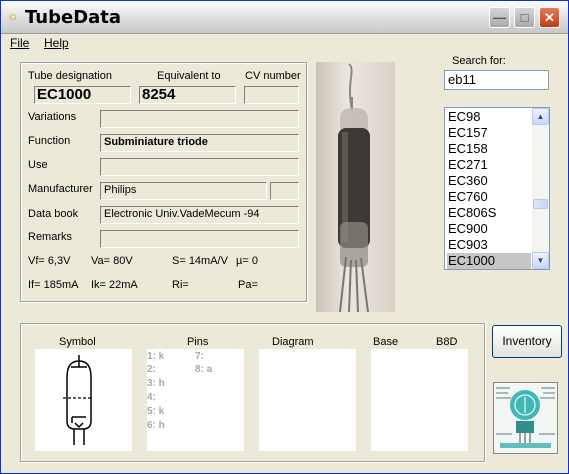 The width and height of the screenshot is (569, 474). What do you see at coordinates (60, 189) in the screenshot?
I see `manufacturer-label: Manufacturer` at bounding box center [60, 189].